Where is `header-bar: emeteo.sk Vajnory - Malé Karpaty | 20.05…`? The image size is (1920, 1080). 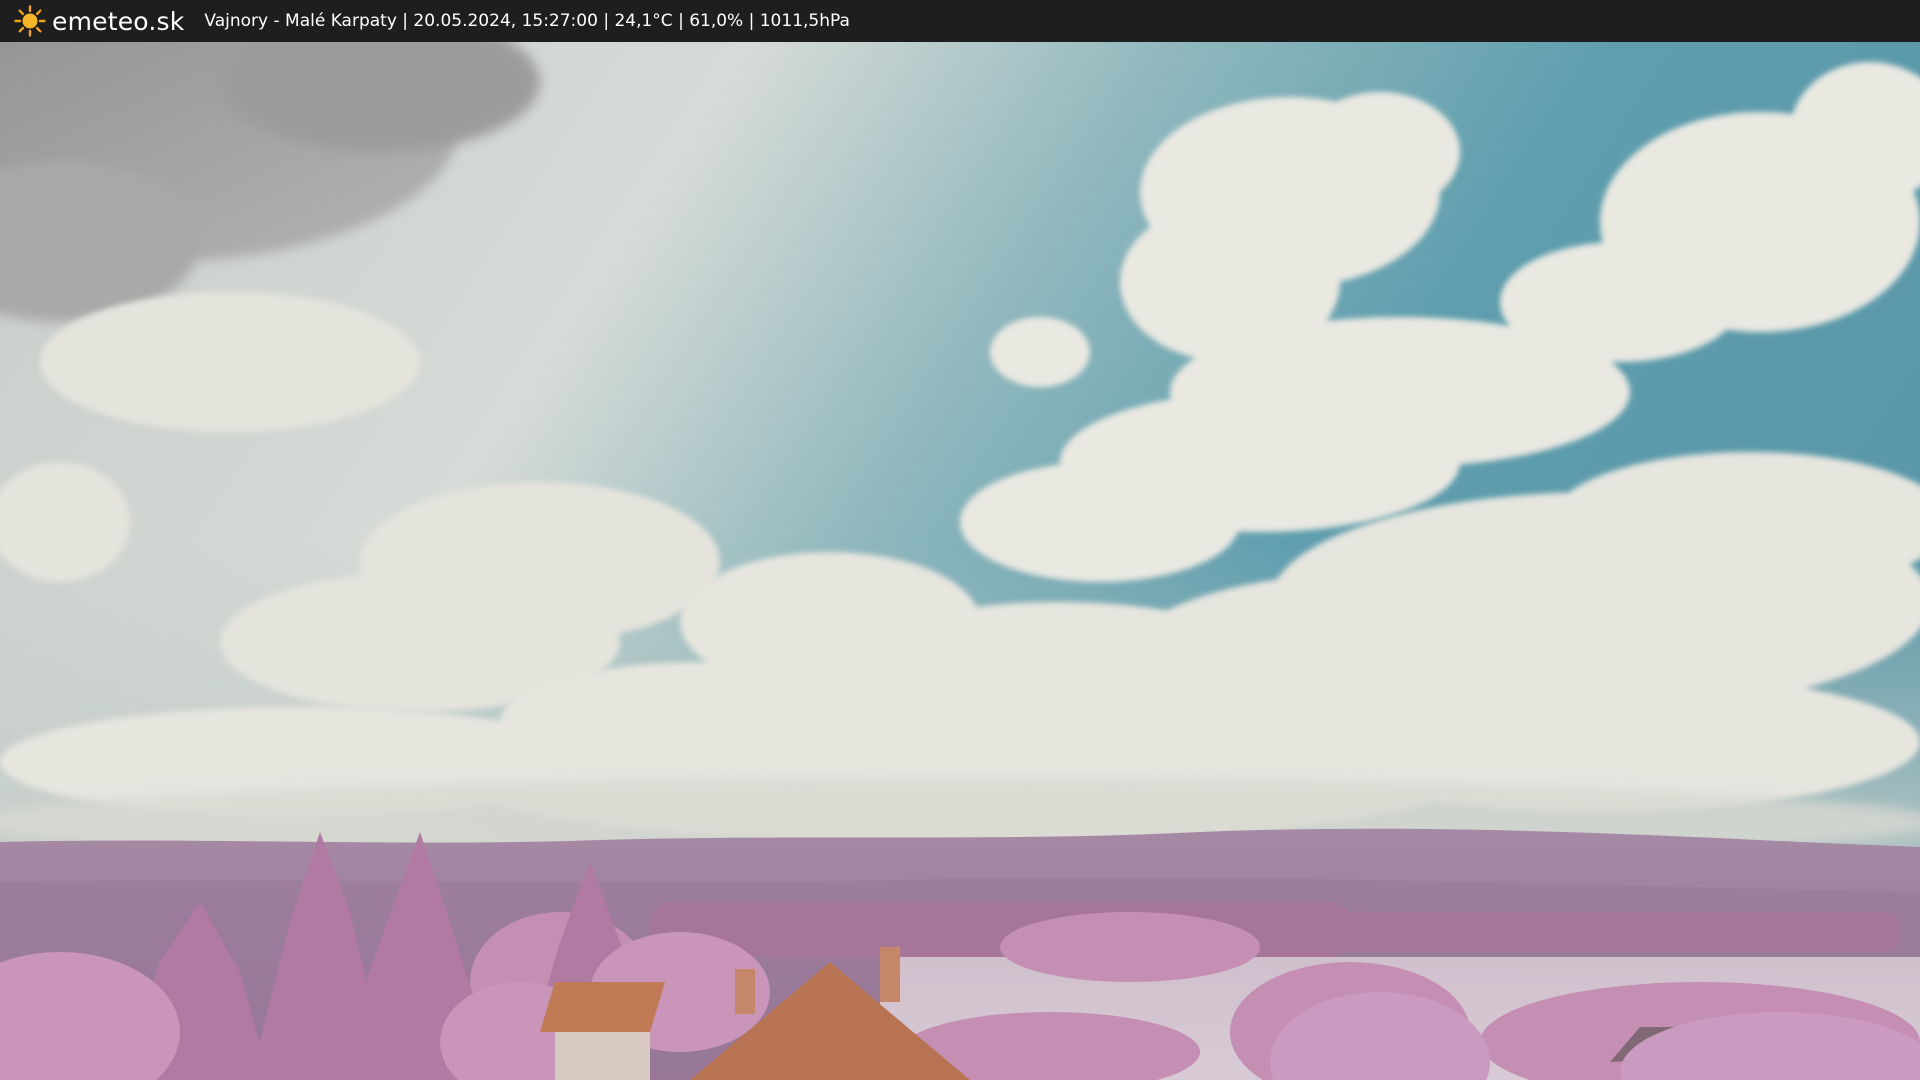
header-bar: emeteo.sk Vajnory - Malé Karpaty | 20.05… is located at coordinates (960, 21).